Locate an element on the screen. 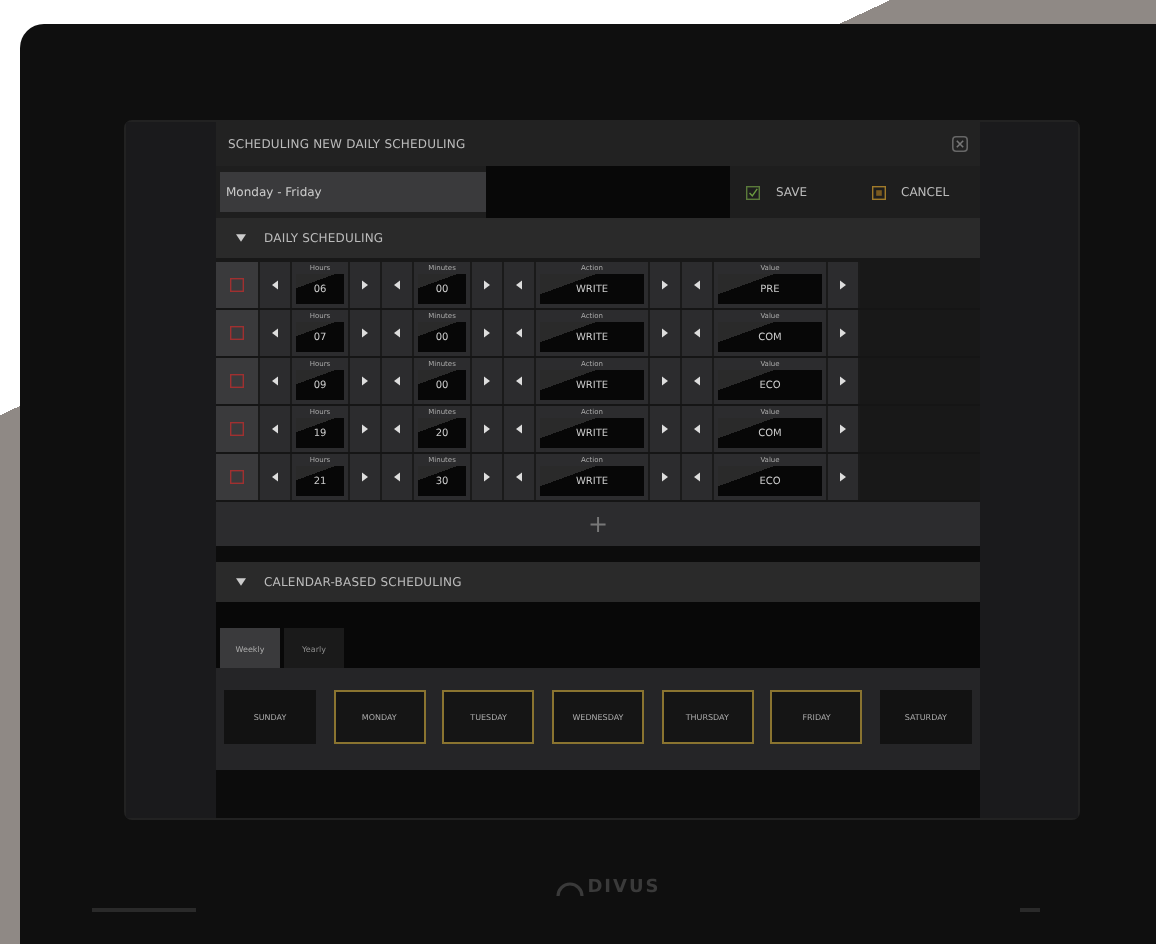  square-icon is located at coordinates (878, 192).